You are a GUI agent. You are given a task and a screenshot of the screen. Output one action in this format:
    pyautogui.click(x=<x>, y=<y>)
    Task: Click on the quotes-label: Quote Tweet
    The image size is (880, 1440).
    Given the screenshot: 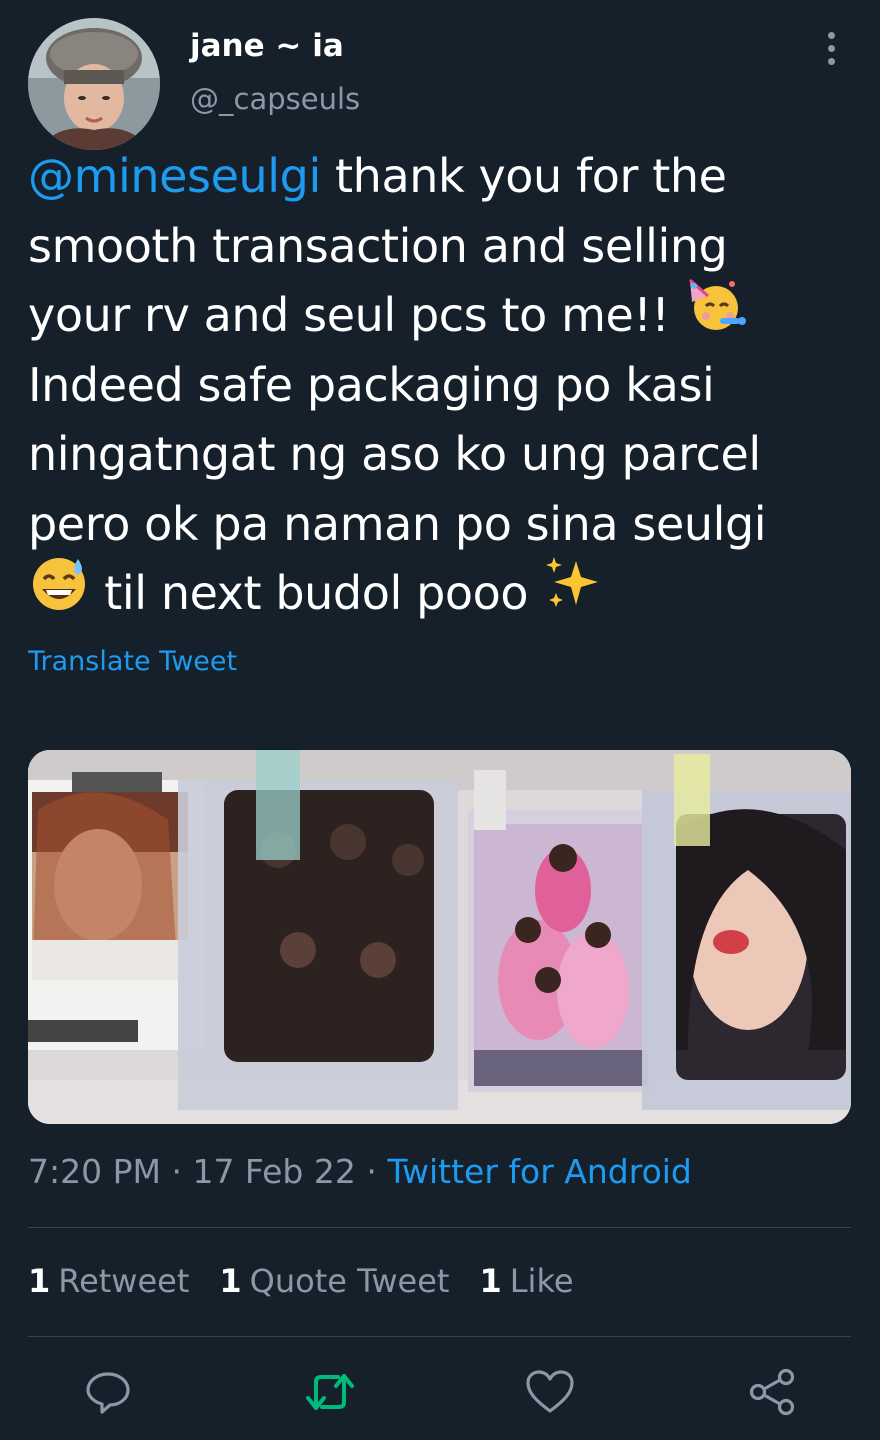 What is the action you would take?
    pyautogui.click(x=349, y=1281)
    